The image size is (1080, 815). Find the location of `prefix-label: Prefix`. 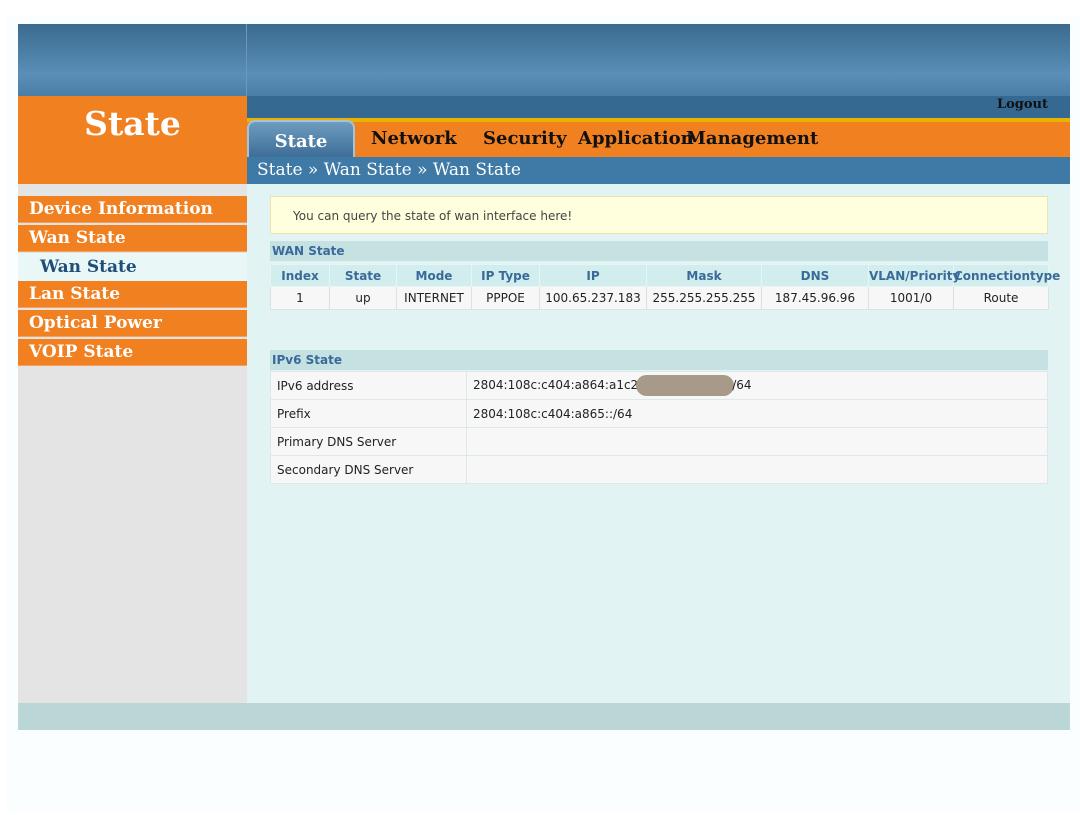

prefix-label: Prefix is located at coordinates (368, 413).